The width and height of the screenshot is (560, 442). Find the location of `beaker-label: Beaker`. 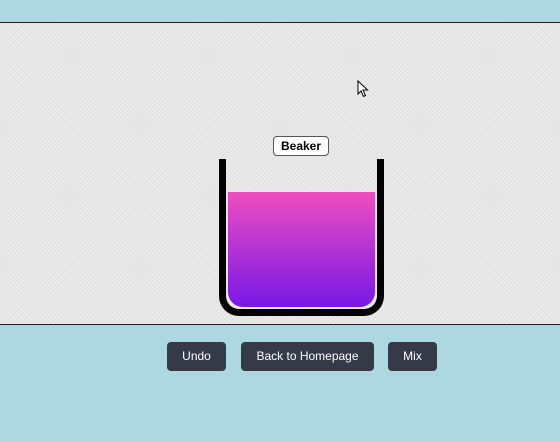

beaker-label: Beaker is located at coordinates (301, 146).